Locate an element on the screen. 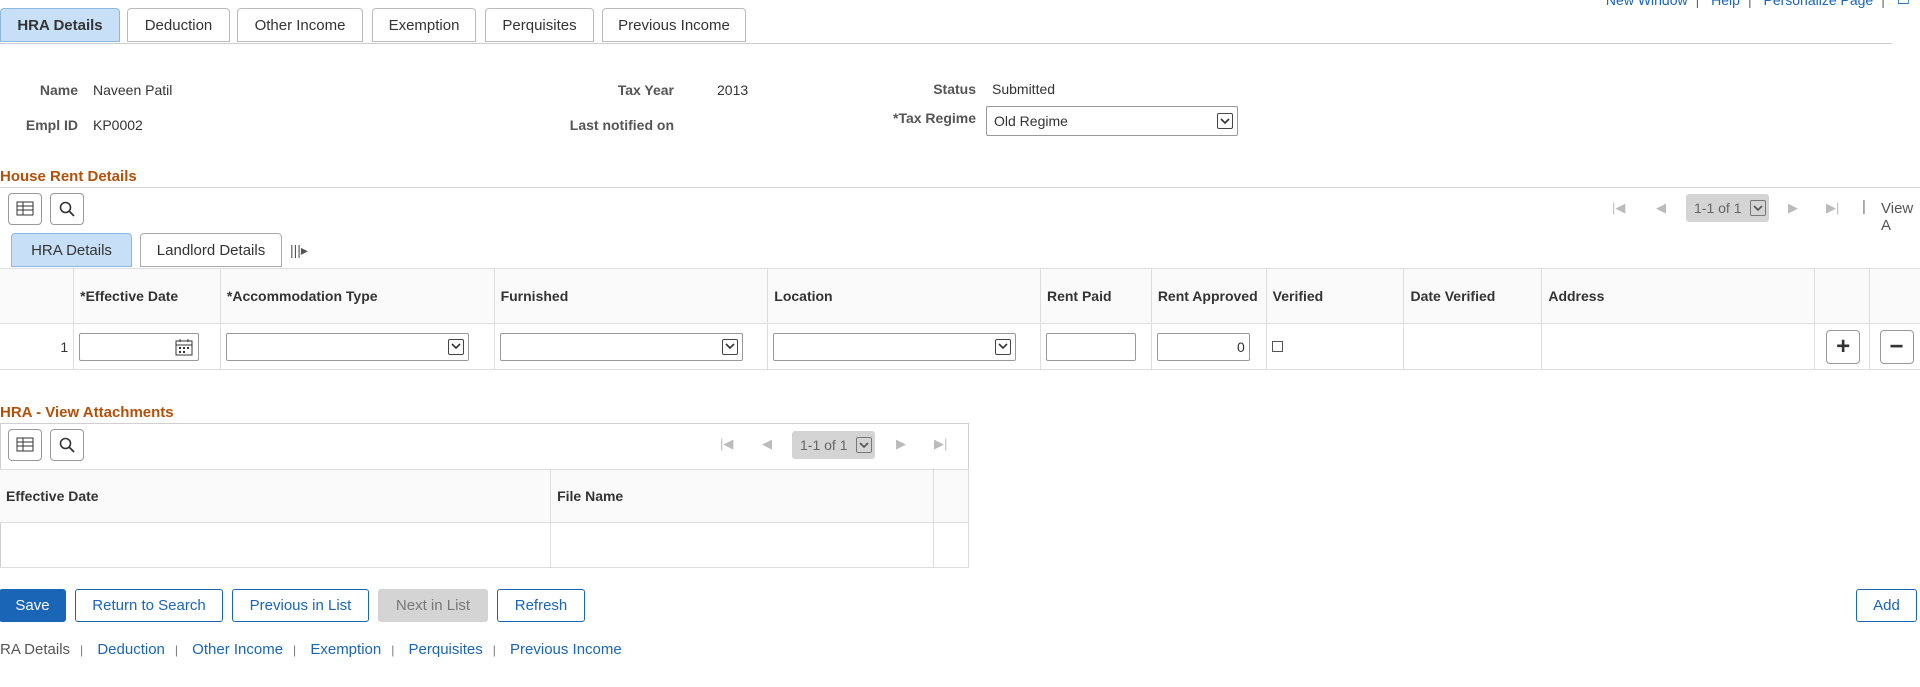 This screenshot has height=687, width=1920. tab-deduction: Deduction is located at coordinates (178, 25).